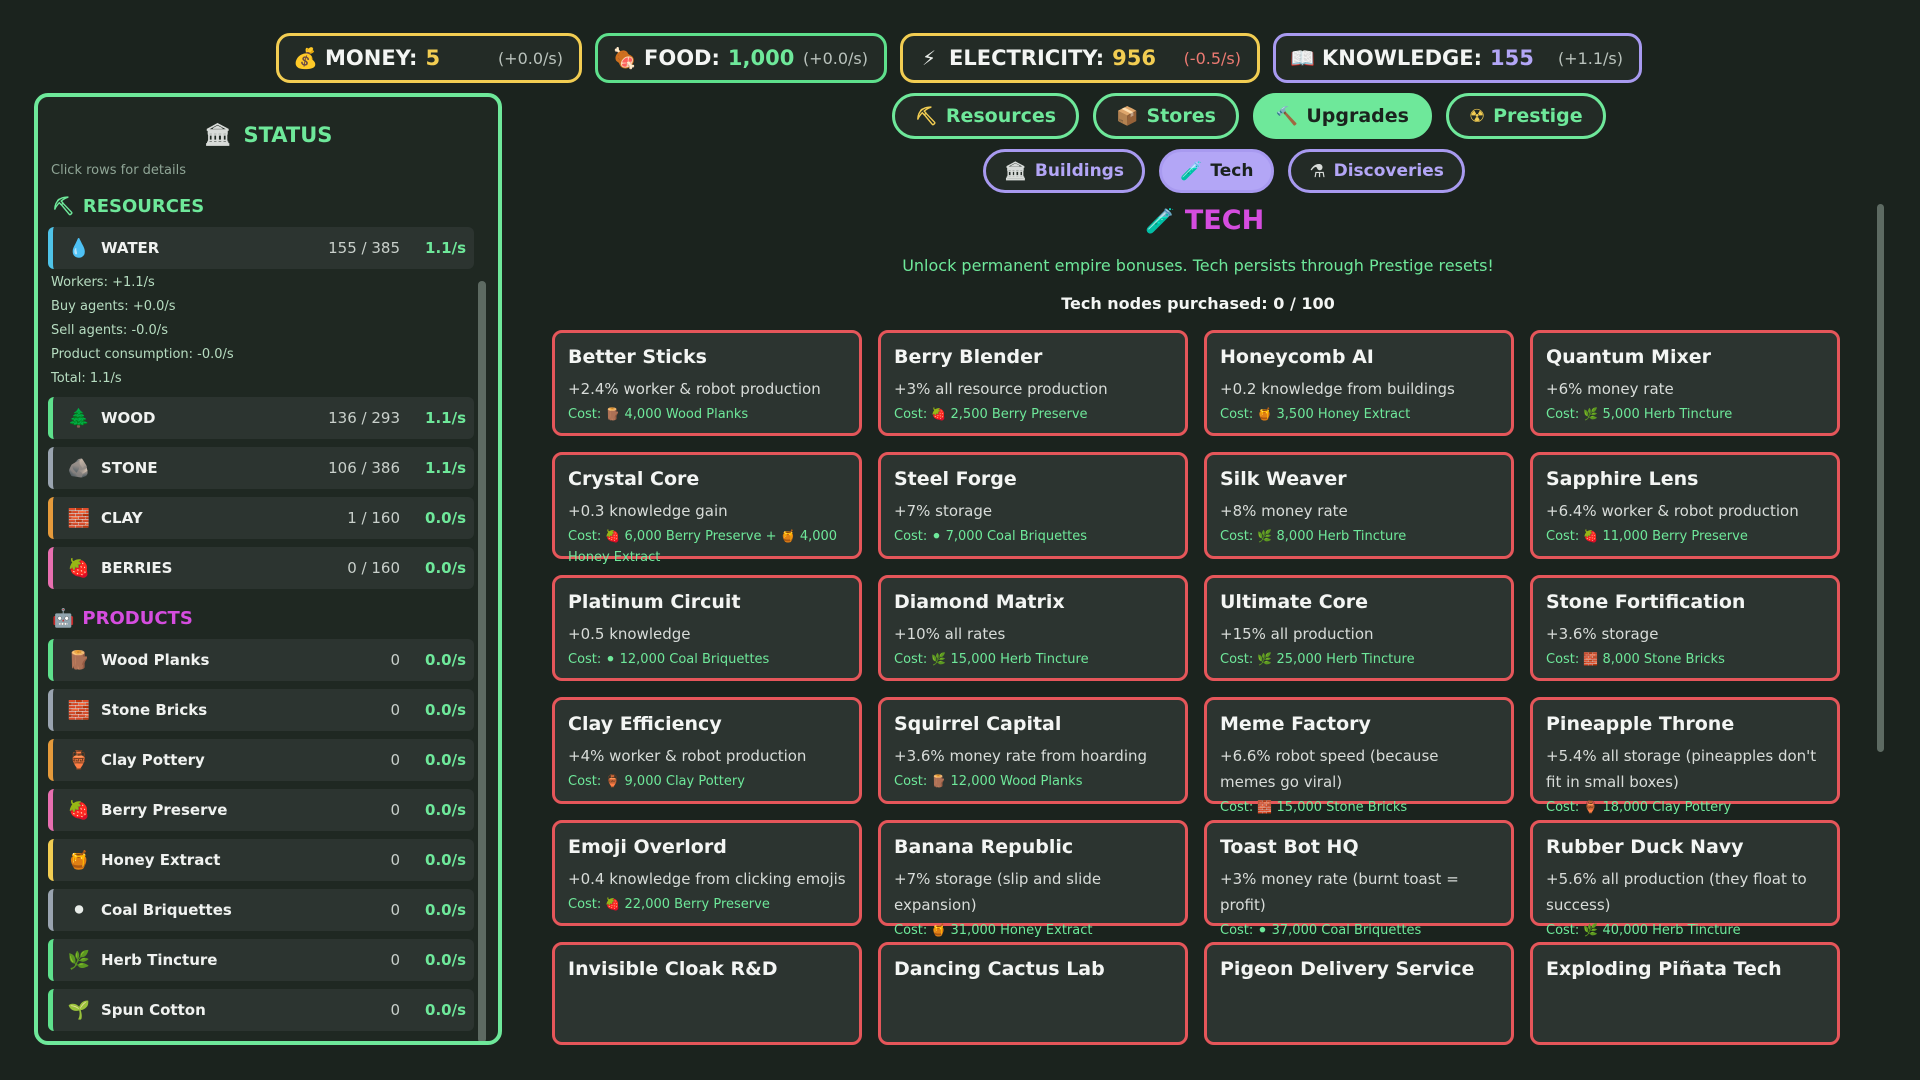 The image size is (1920, 1080). I want to click on brick-icon: 🧱, so click(79, 710).